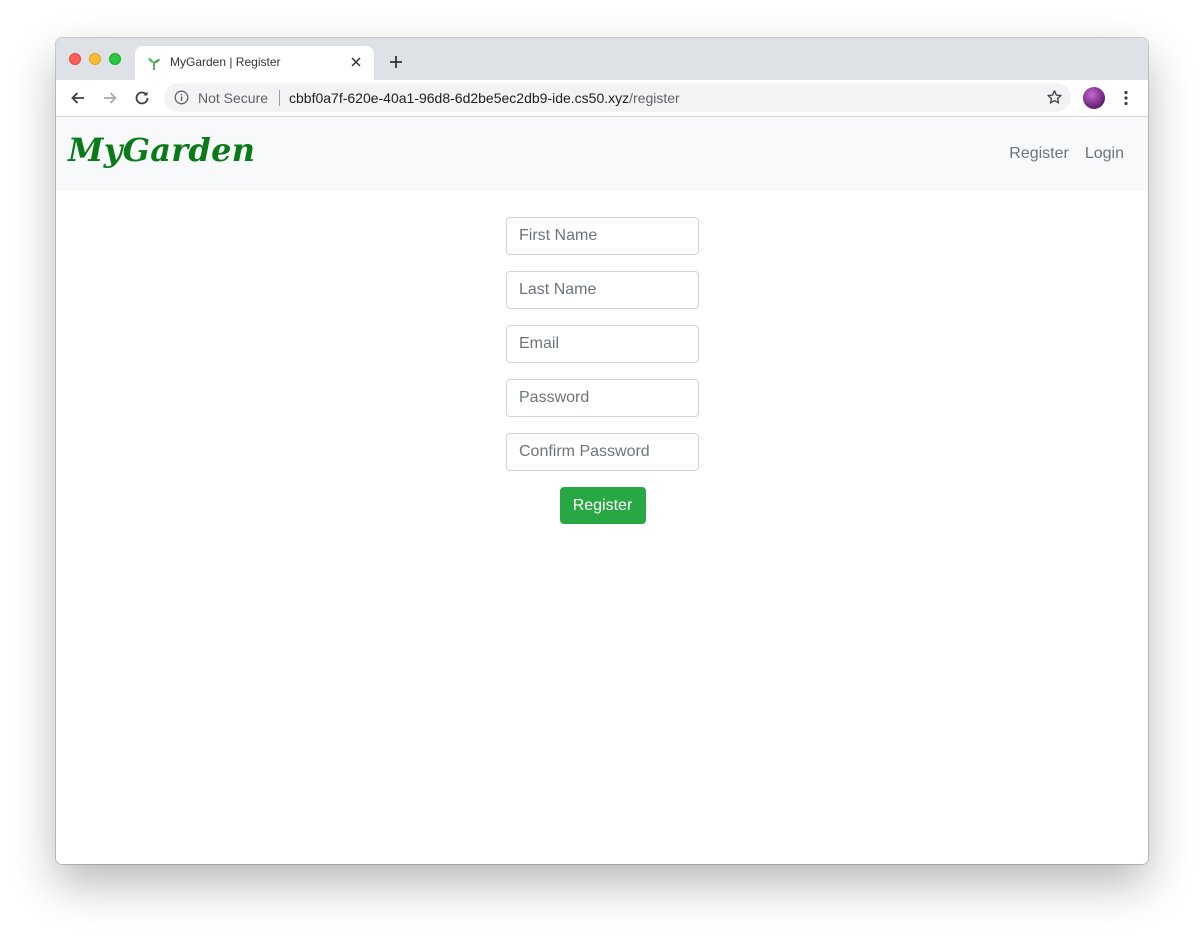  What do you see at coordinates (1039, 154) in the screenshot?
I see `nav-link-register: Register` at bounding box center [1039, 154].